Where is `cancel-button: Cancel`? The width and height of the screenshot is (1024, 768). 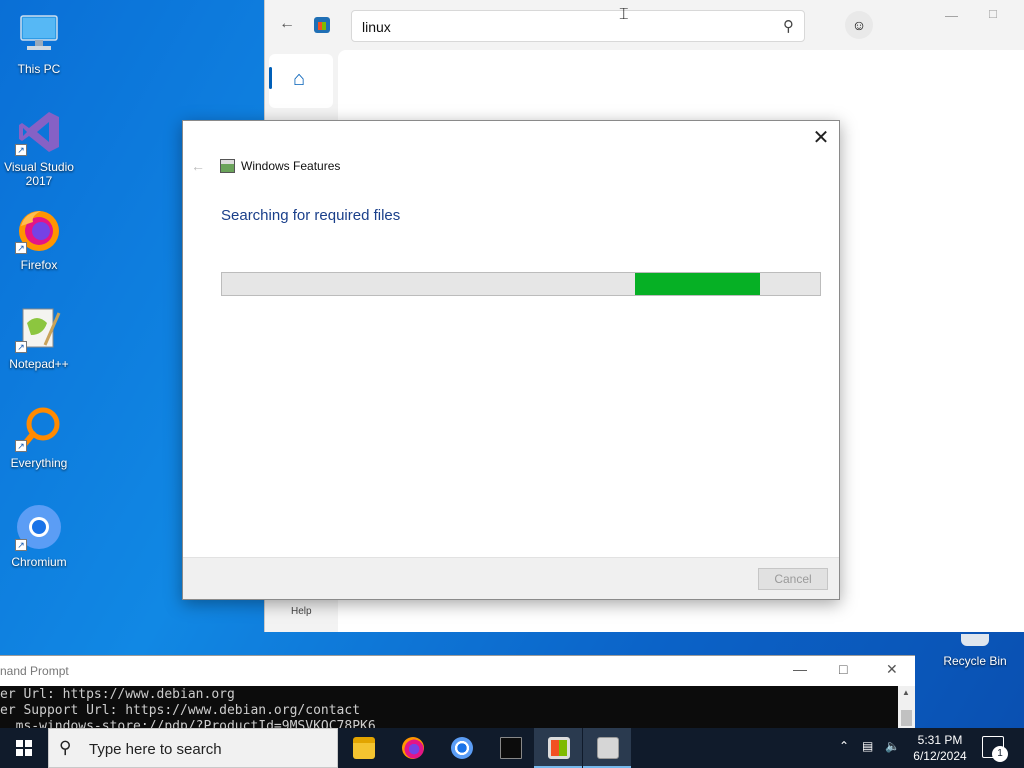 cancel-button: Cancel is located at coordinates (793, 579).